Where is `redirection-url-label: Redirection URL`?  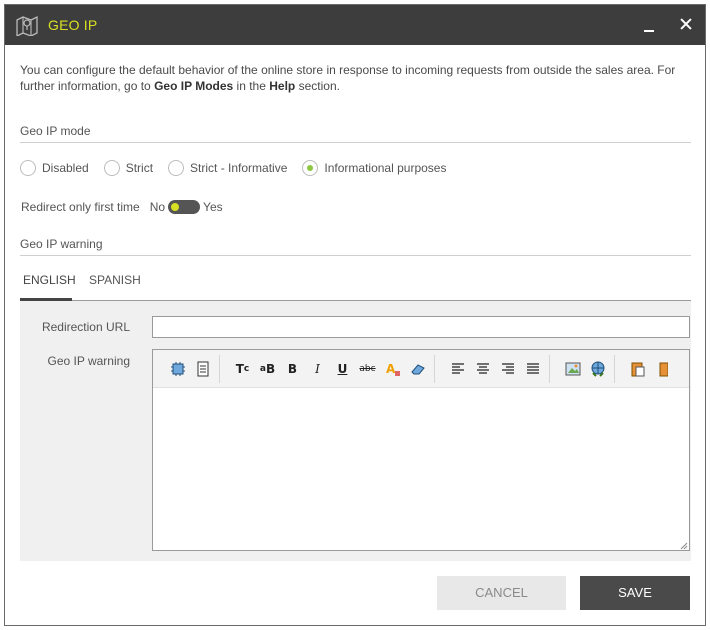
redirection-url-label: Redirection URL is located at coordinates (85, 327).